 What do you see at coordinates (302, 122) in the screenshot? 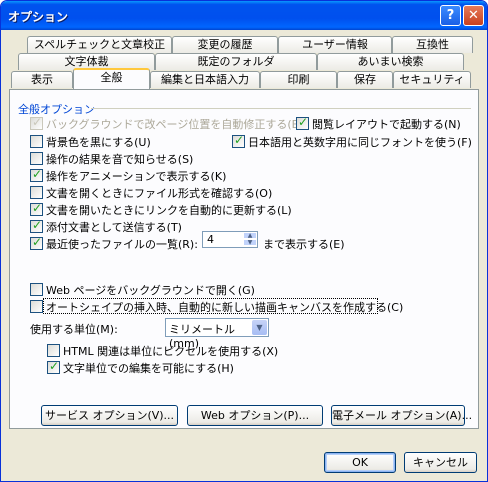
I see `reading-layout-checkbox` at bounding box center [302, 122].